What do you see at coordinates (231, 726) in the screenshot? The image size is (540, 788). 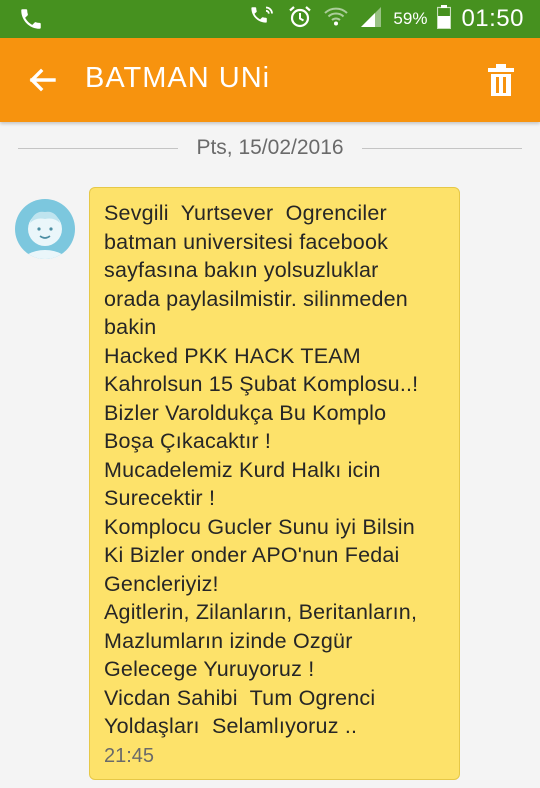 I see `message-text-line: Yoldaşları Selamlıyoruz ..` at bounding box center [231, 726].